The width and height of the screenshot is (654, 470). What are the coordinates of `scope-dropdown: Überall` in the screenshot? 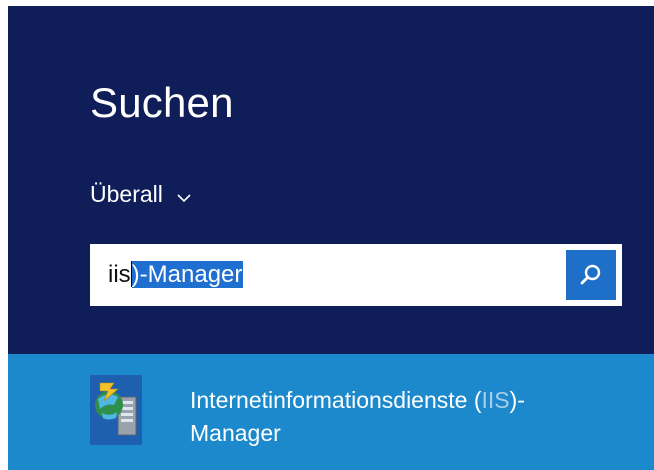 It's located at (140, 194).